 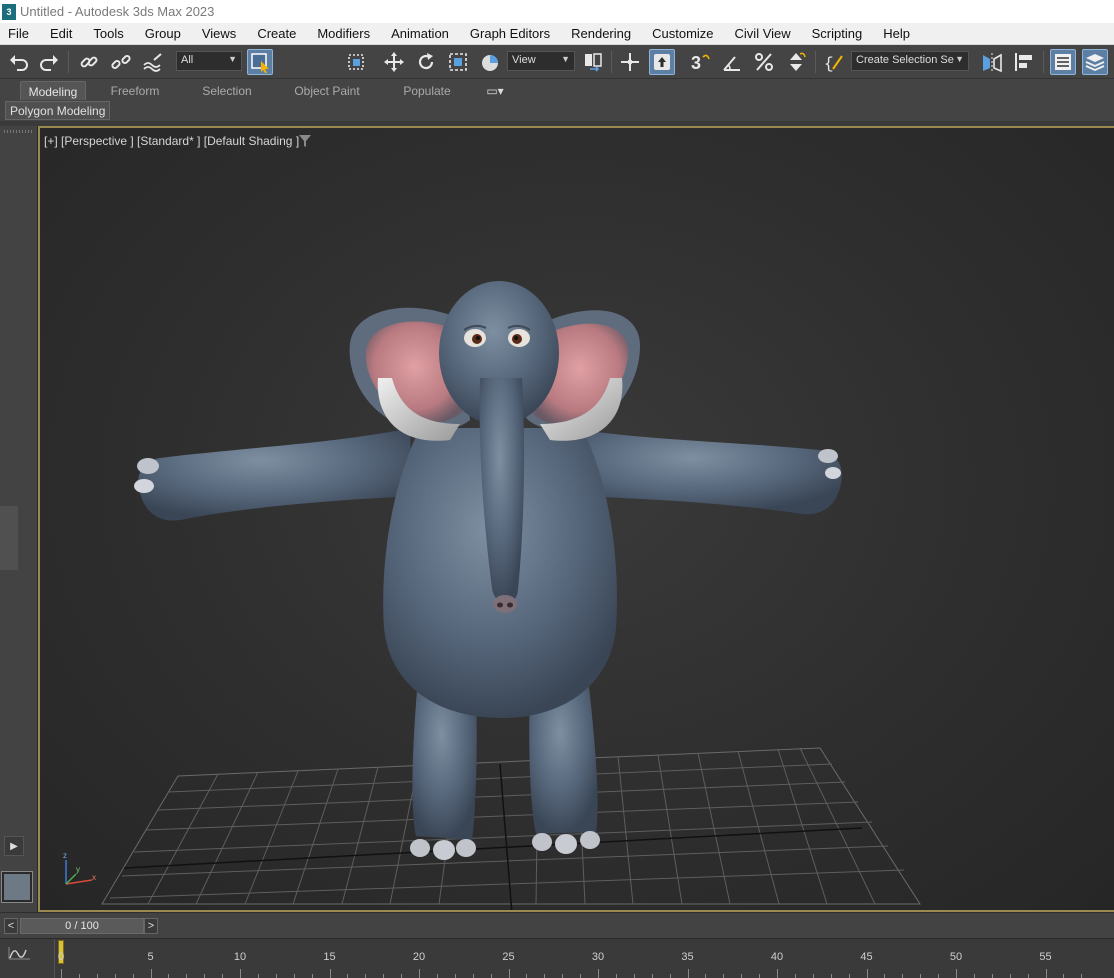 What do you see at coordinates (11, 926) in the screenshot?
I see `prev-frame-button: <` at bounding box center [11, 926].